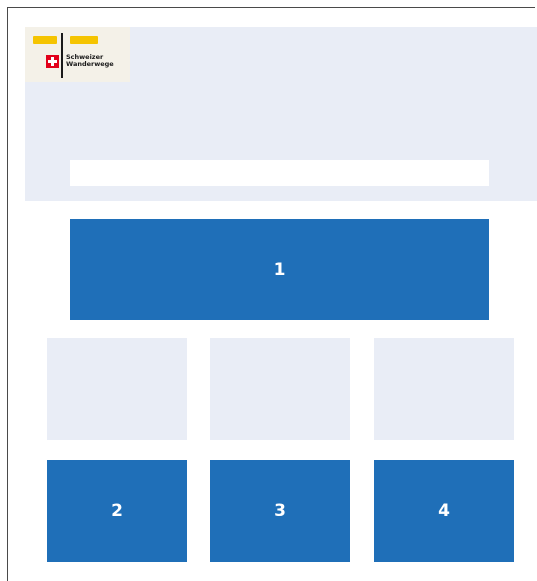  What do you see at coordinates (45, 40) in the screenshot?
I see `signpost-arm-left-icon` at bounding box center [45, 40].